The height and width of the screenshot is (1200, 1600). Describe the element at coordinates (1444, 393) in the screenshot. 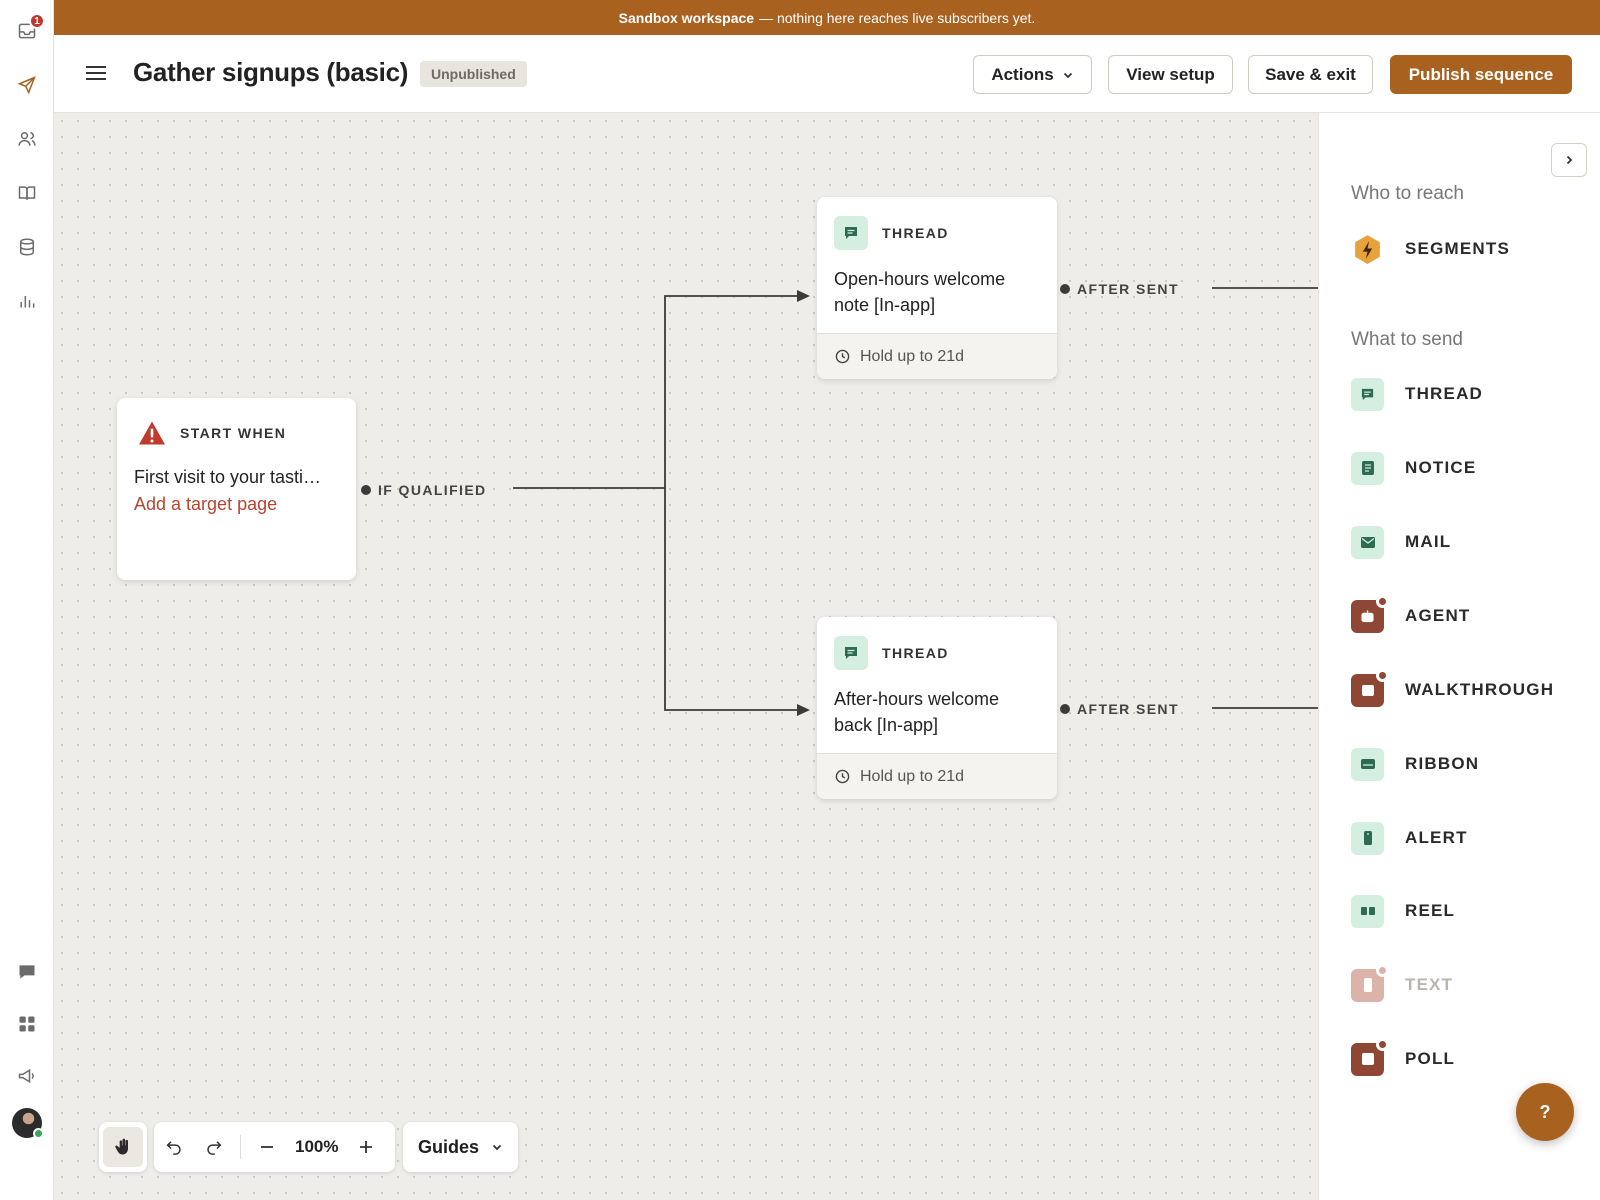

I see `thread-label: THREAD` at that location.